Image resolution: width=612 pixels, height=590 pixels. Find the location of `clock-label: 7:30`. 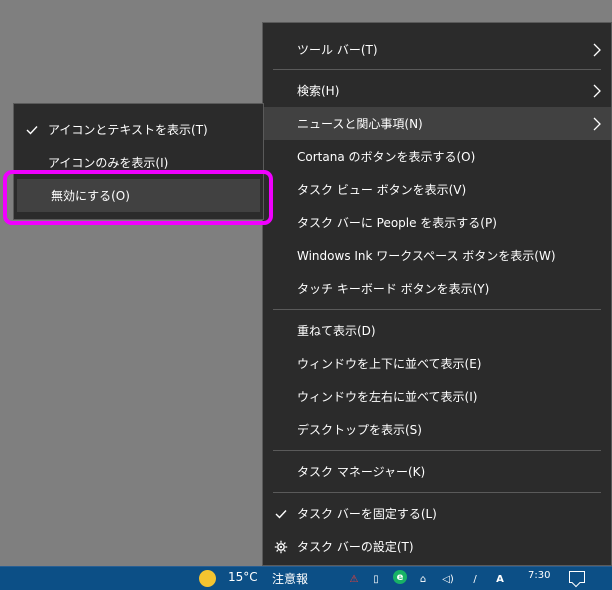

clock-label: 7:30 is located at coordinates (539, 575).